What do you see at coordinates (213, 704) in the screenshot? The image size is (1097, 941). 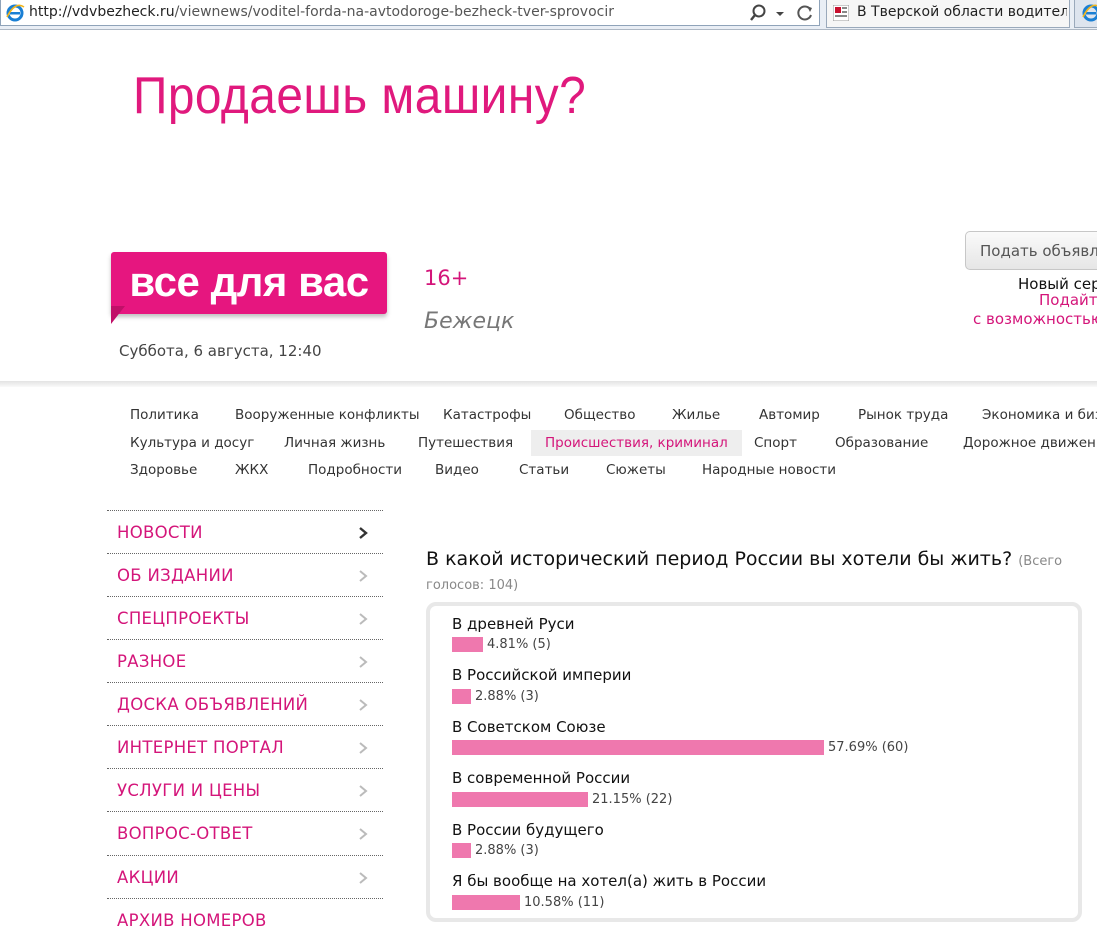 I see `sidebar-item-label: ДОСКА ОБЪЯВЛЕНИЙ` at bounding box center [213, 704].